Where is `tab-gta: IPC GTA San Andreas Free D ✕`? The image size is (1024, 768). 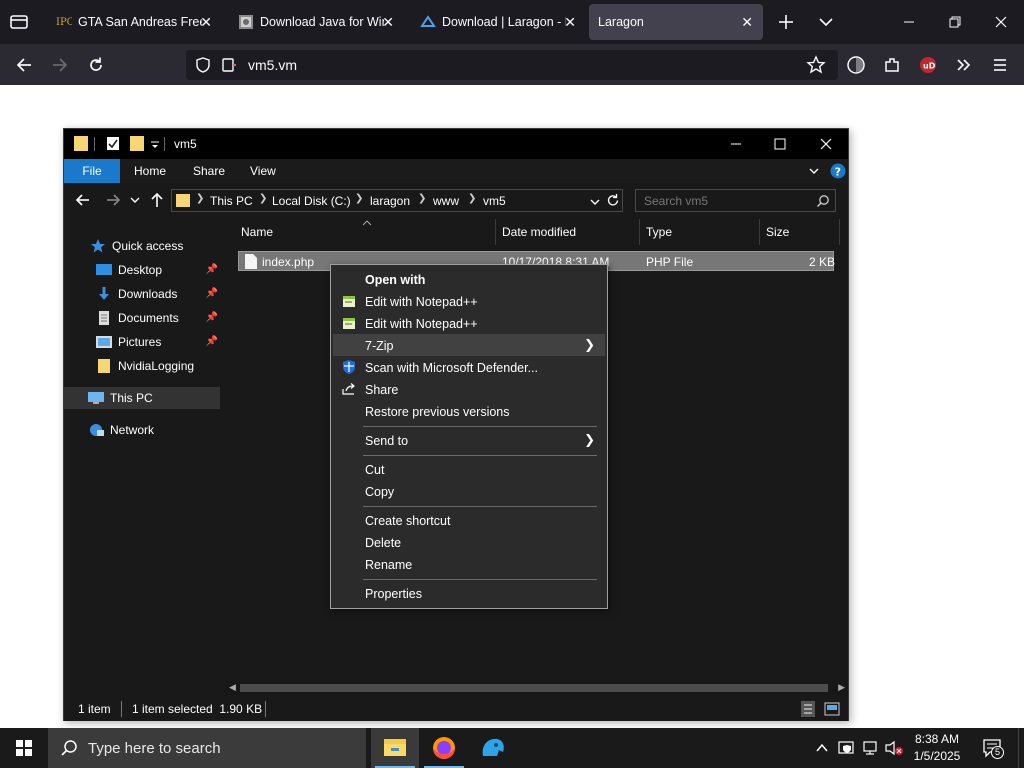
tab-gta: IPC GTA San Andreas Free D ✕ is located at coordinates (133, 22).